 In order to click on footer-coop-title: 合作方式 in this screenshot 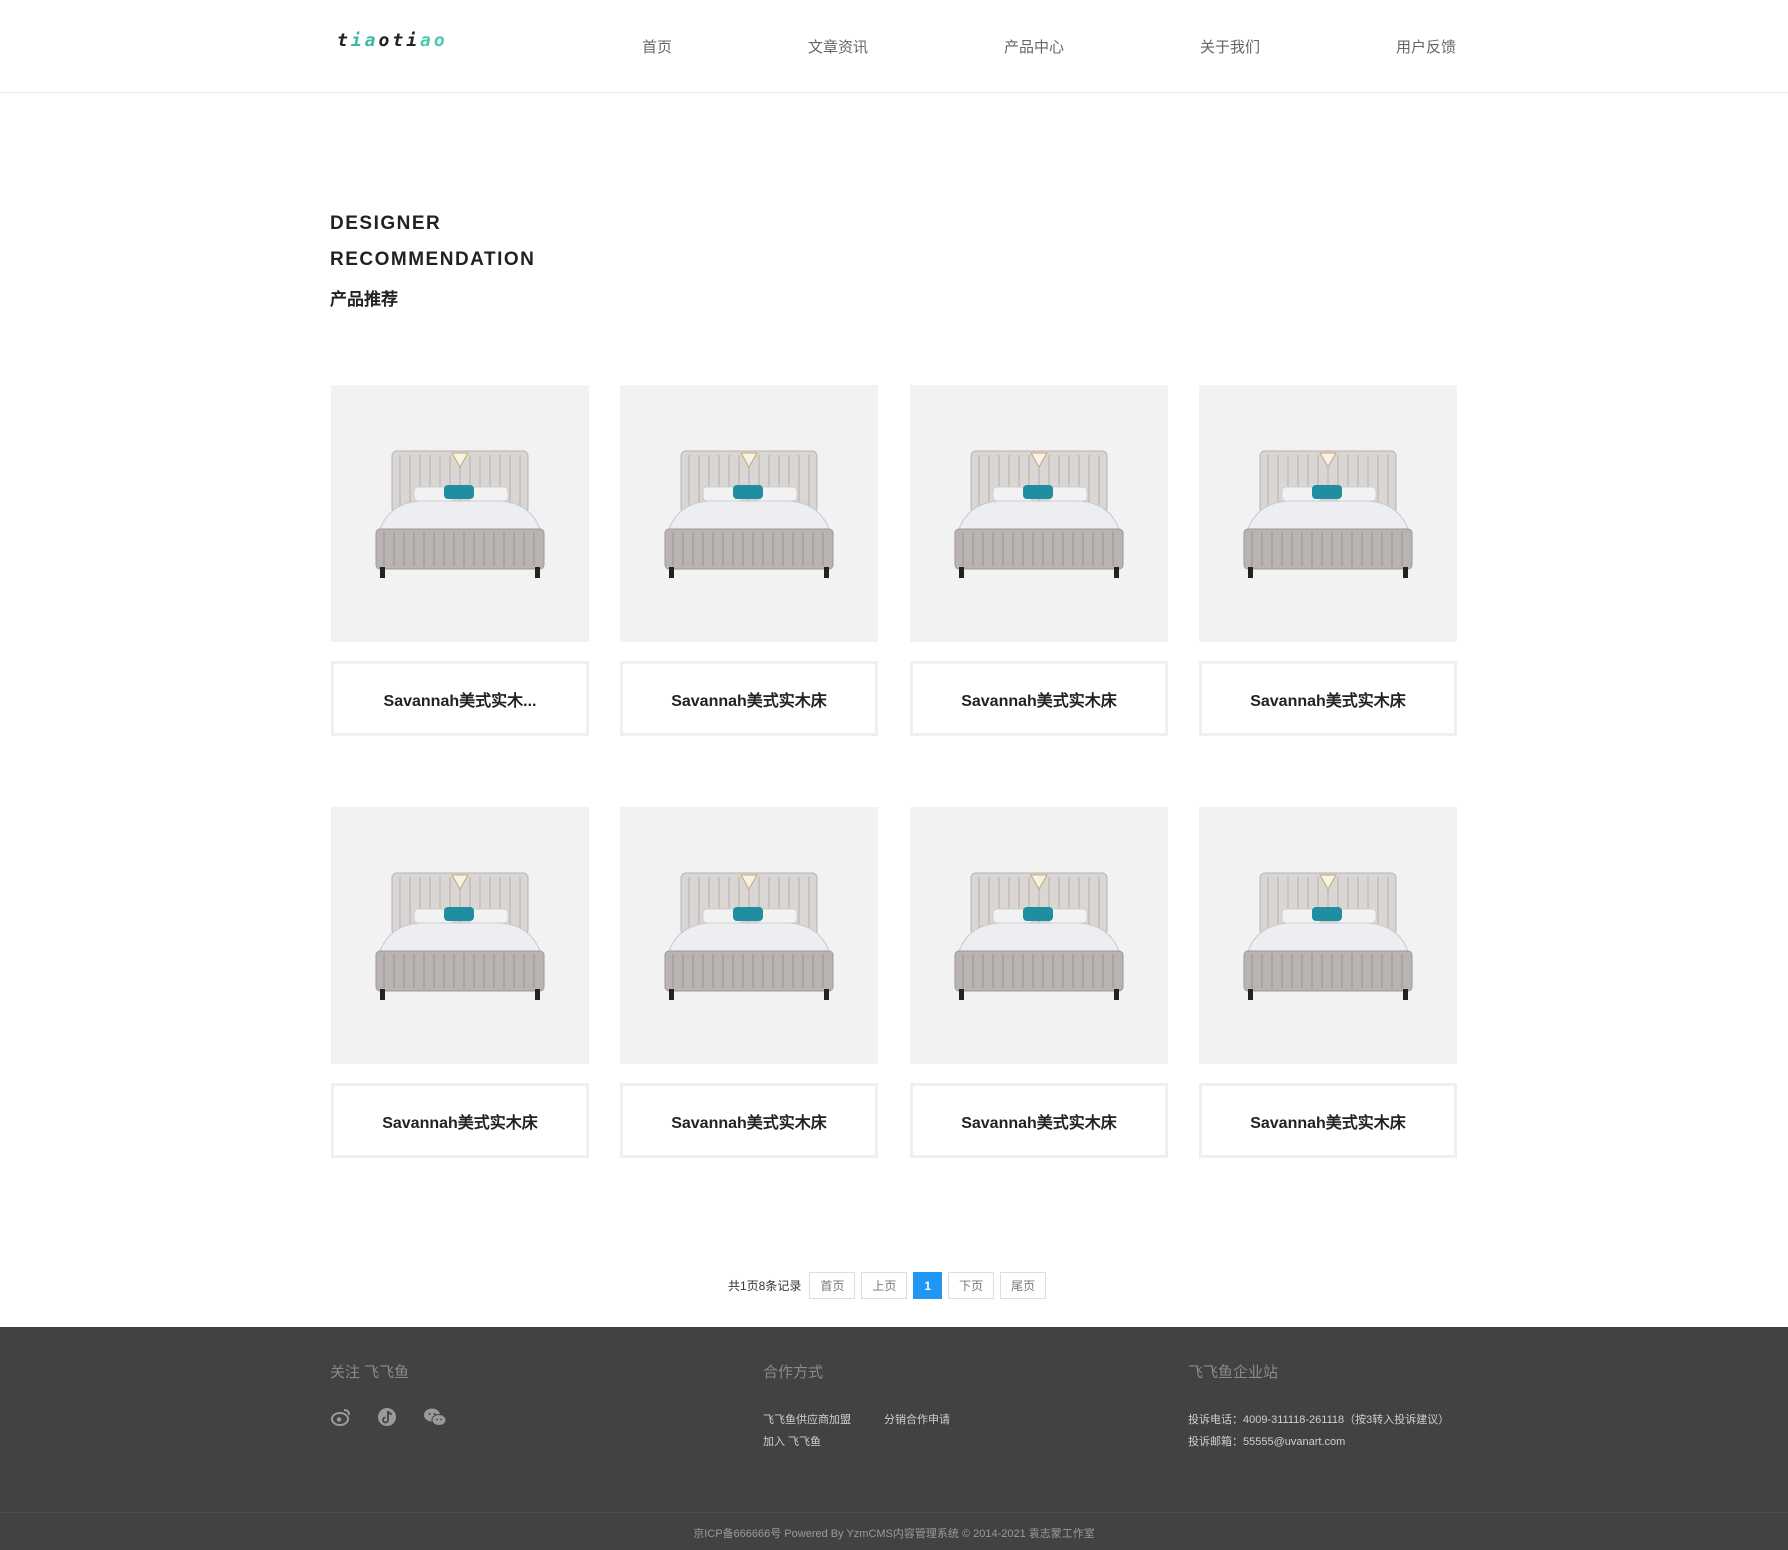, I will do `click(793, 1372)`.